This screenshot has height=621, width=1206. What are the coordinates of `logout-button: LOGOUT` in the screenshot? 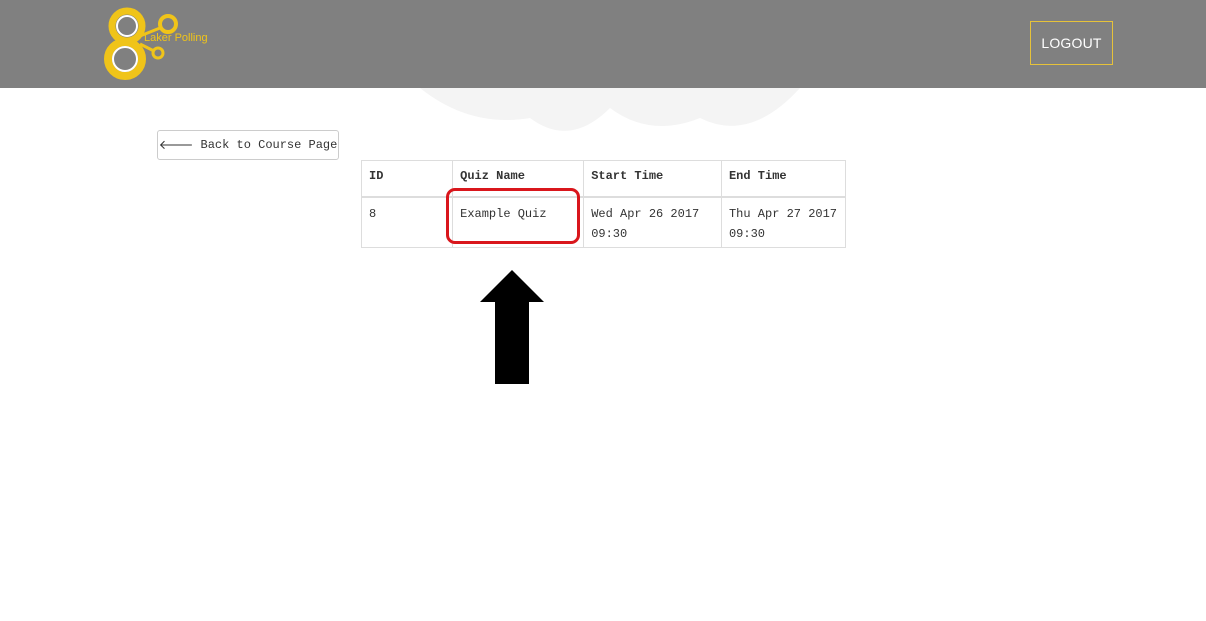 It's located at (1071, 43).